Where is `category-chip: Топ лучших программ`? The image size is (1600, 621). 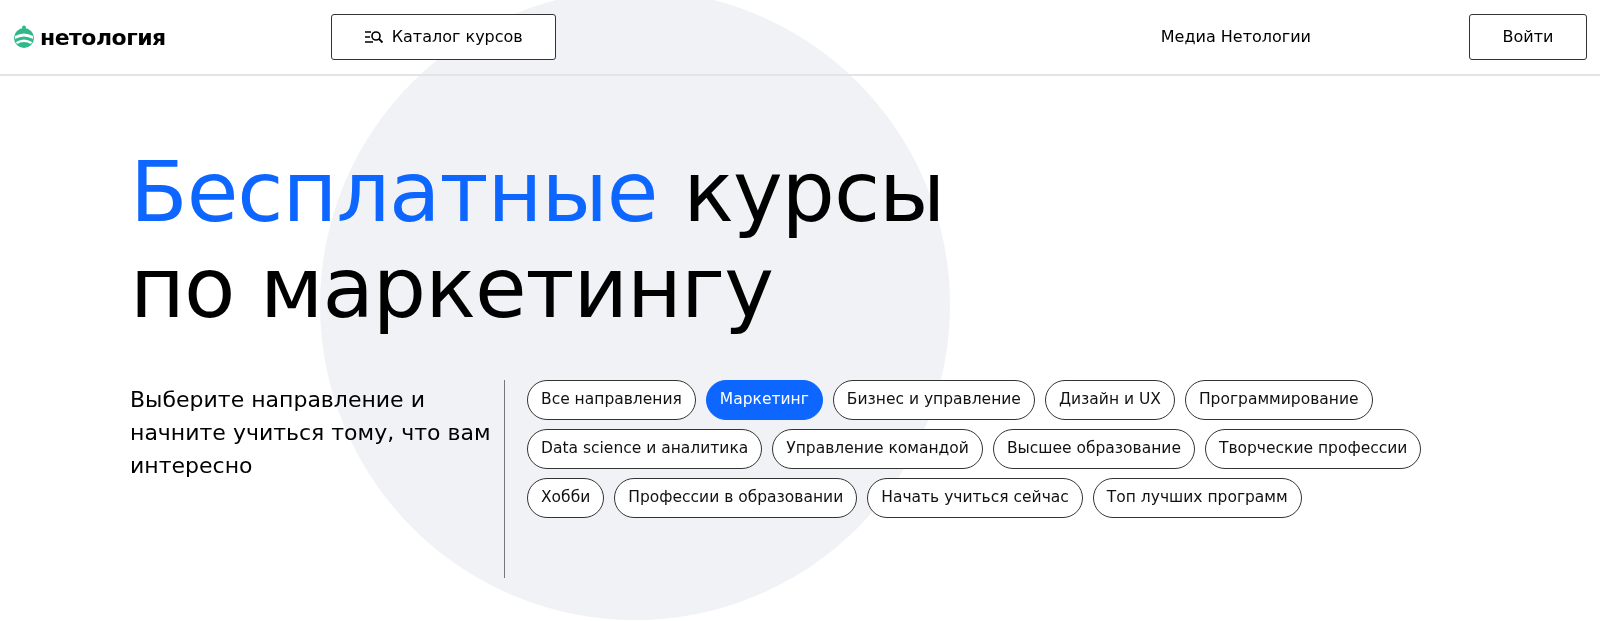
category-chip: Топ лучших программ is located at coordinates (1197, 498).